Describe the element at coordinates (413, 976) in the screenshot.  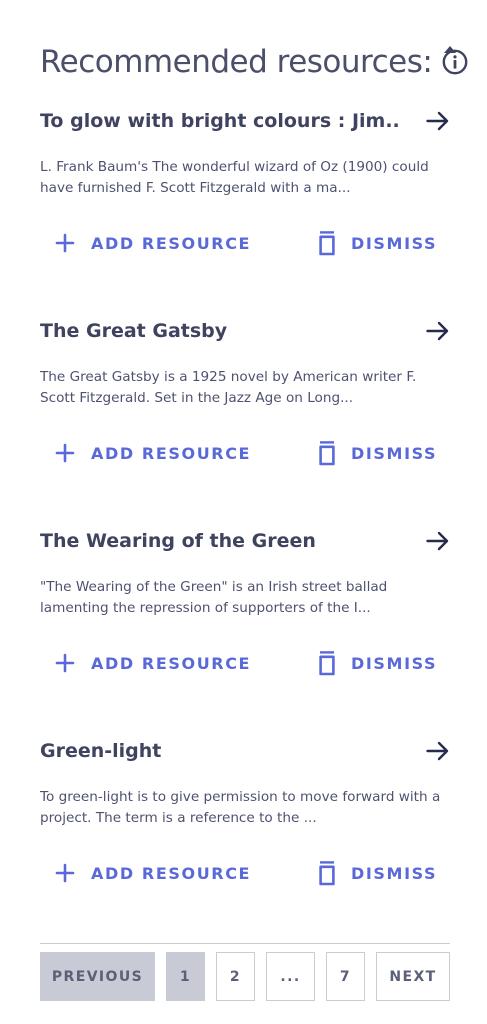
I see `next-button: NEXT` at that location.